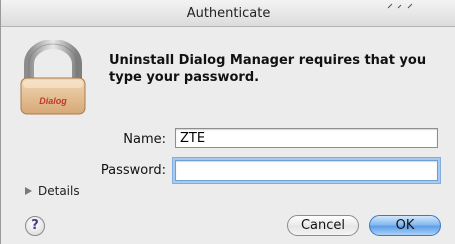 This screenshot has height=244, width=455. Describe the element at coordinates (144, 139) in the screenshot. I see `name-label: Name:` at that location.